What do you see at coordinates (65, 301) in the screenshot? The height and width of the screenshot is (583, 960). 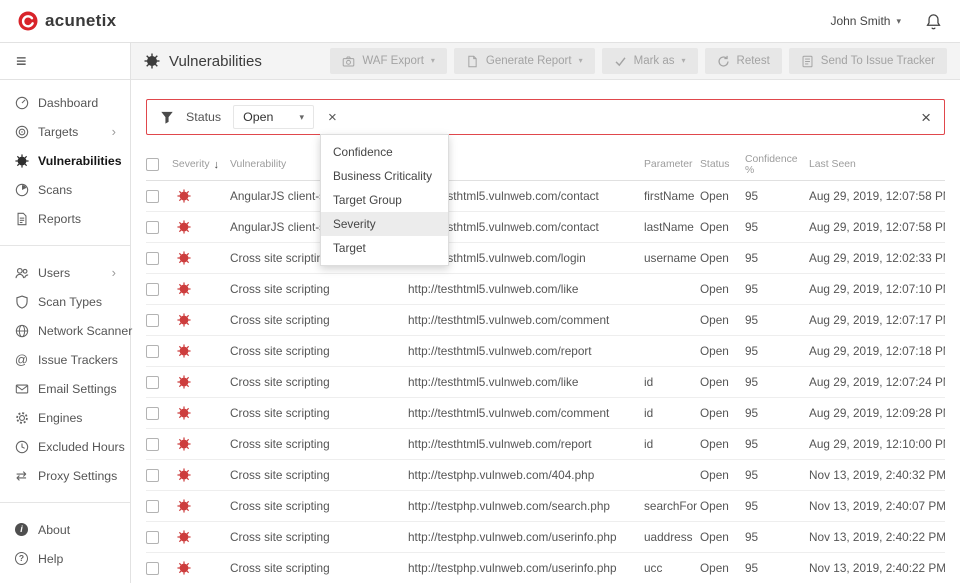 I see `sidebar-item-scan-types: Scan Types` at bounding box center [65, 301].